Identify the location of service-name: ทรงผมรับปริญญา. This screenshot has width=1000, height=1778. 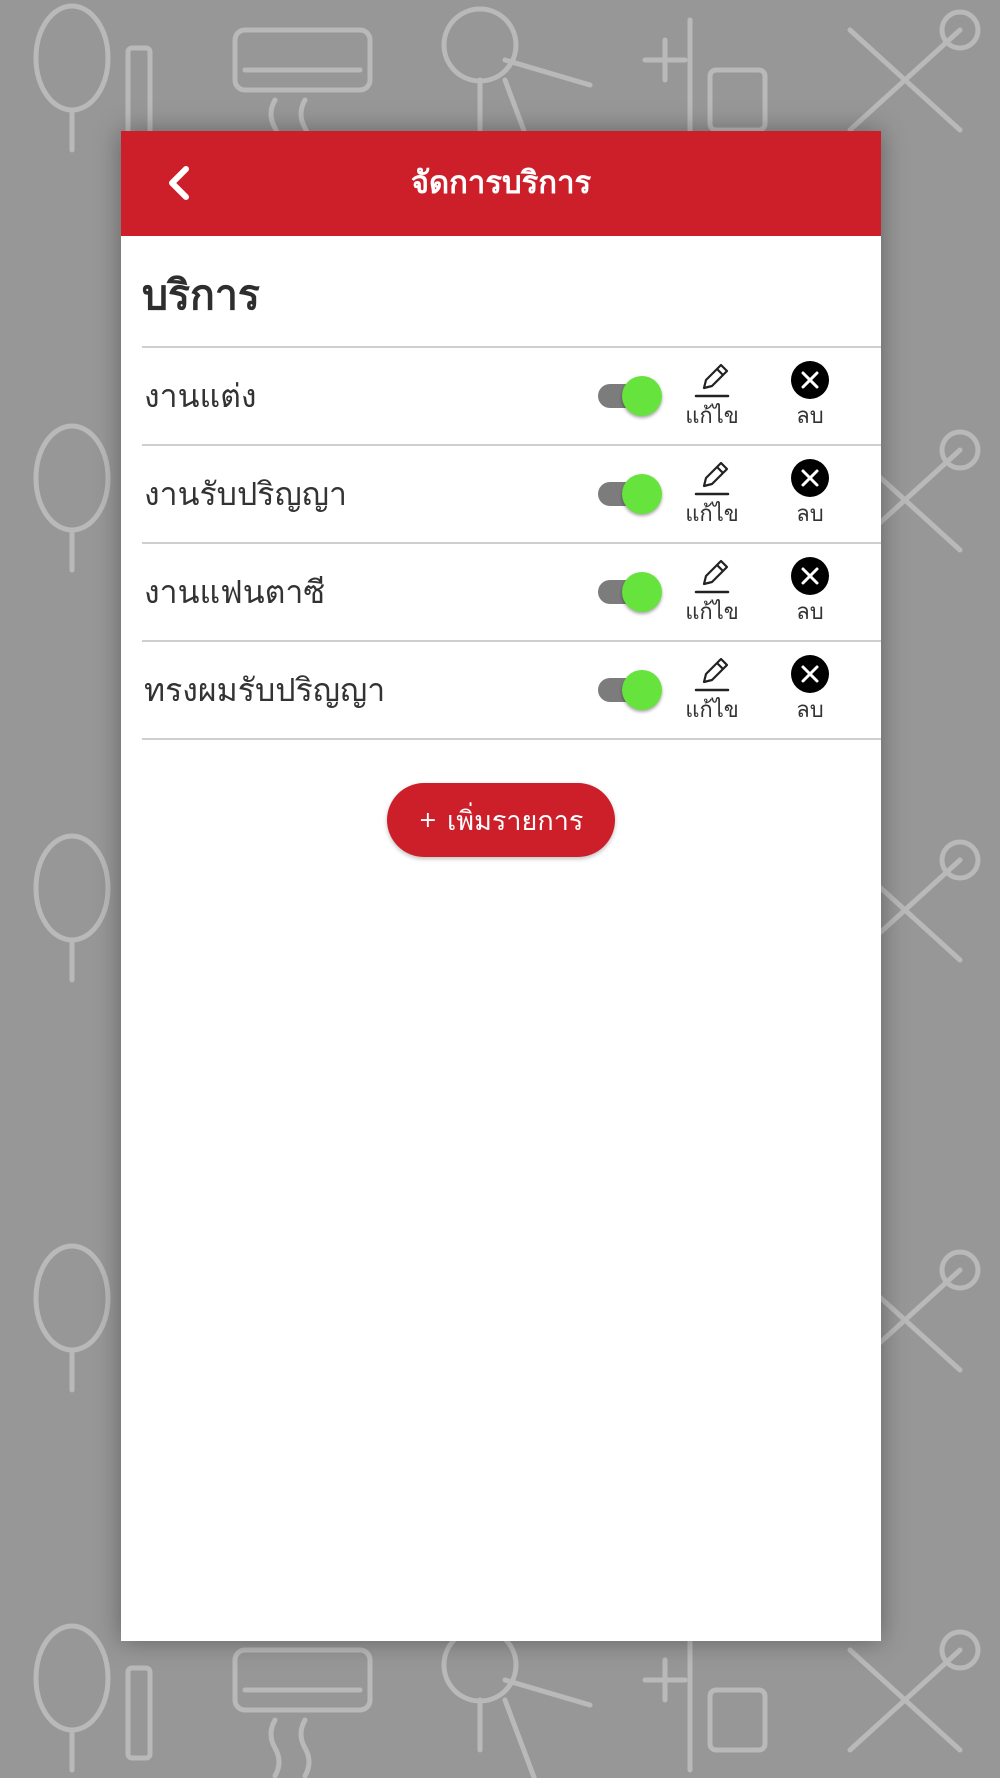
(265, 690).